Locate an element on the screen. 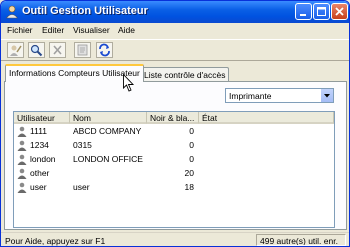 Image resolution: width=350 pixels, height=247 pixels. close-icon is located at coordinates (339, 11).